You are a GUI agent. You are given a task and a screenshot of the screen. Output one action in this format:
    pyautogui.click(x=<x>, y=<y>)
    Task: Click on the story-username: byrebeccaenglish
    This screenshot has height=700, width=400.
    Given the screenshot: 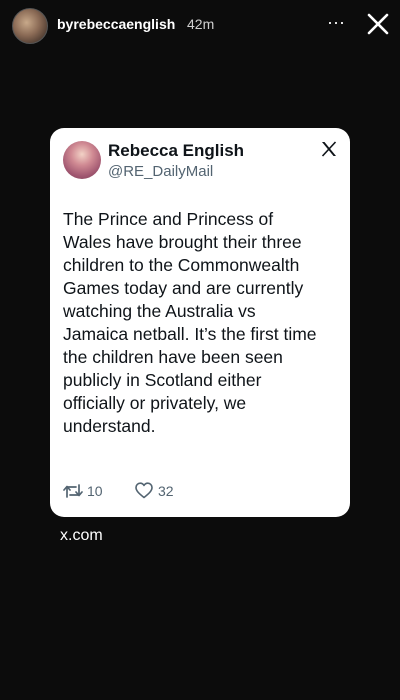 What is the action you would take?
    pyautogui.click(x=116, y=24)
    